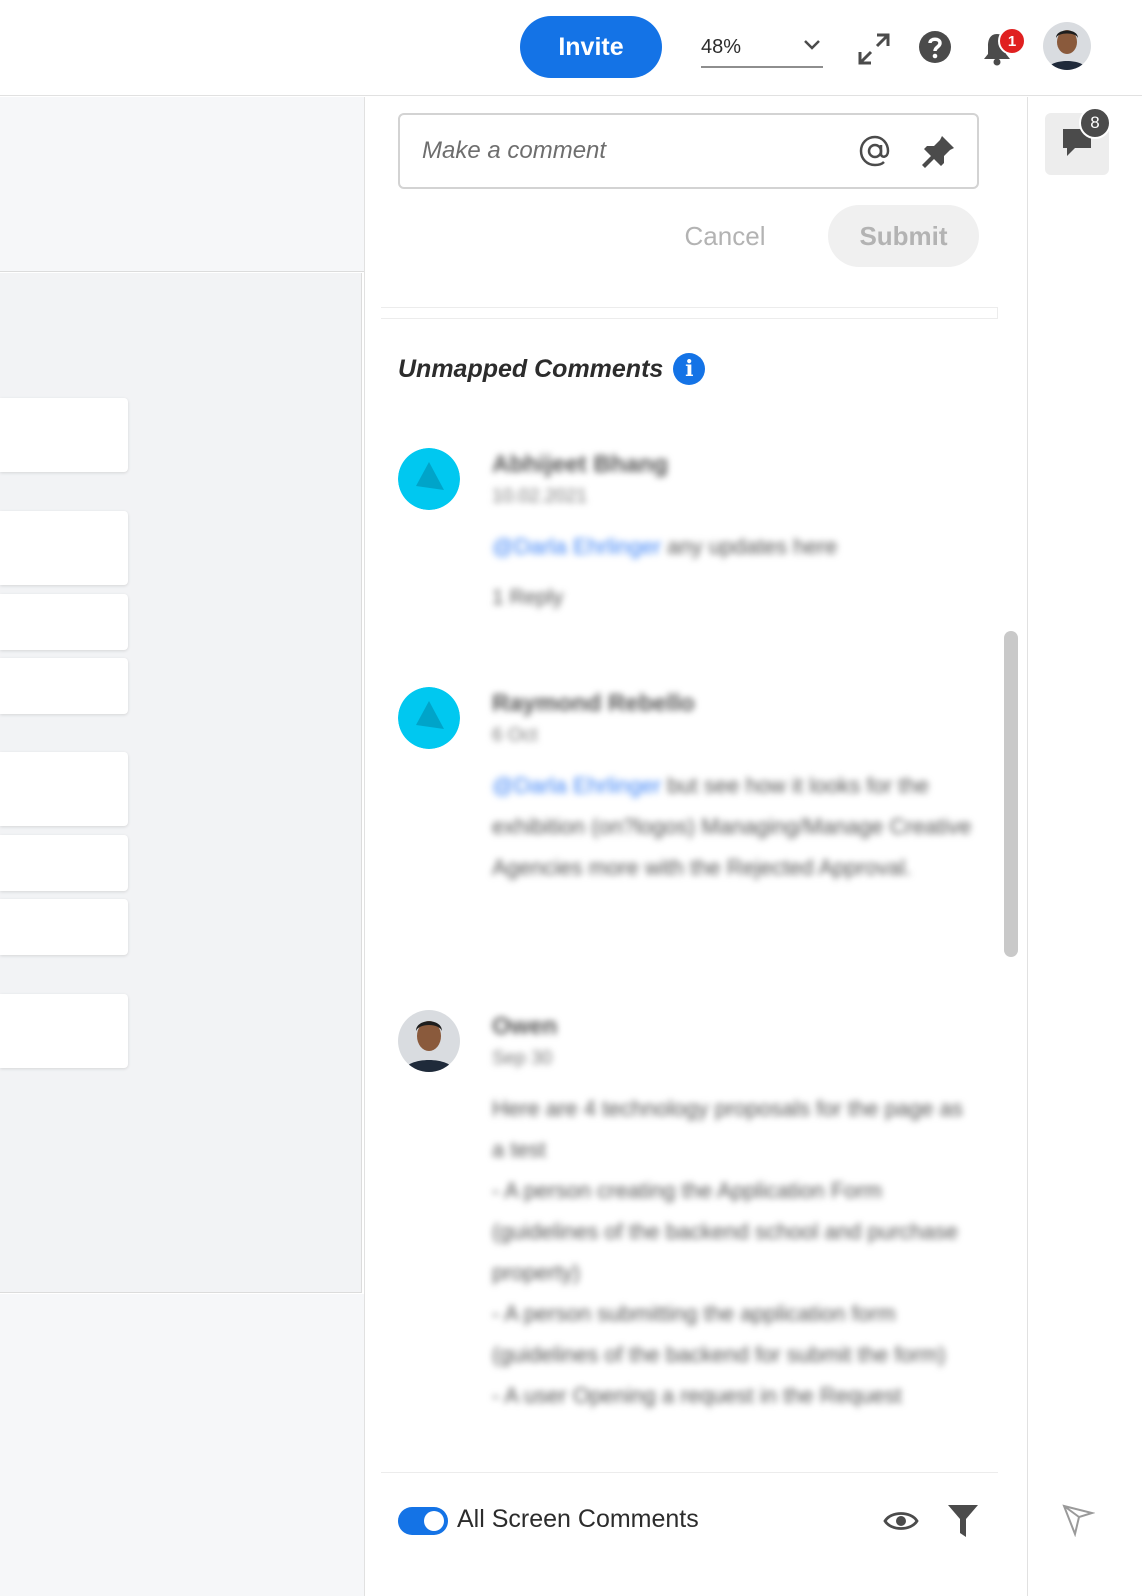 The height and width of the screenshot is (1596, 1142). I want to click on submit-button: Submit, so click(903, 236).